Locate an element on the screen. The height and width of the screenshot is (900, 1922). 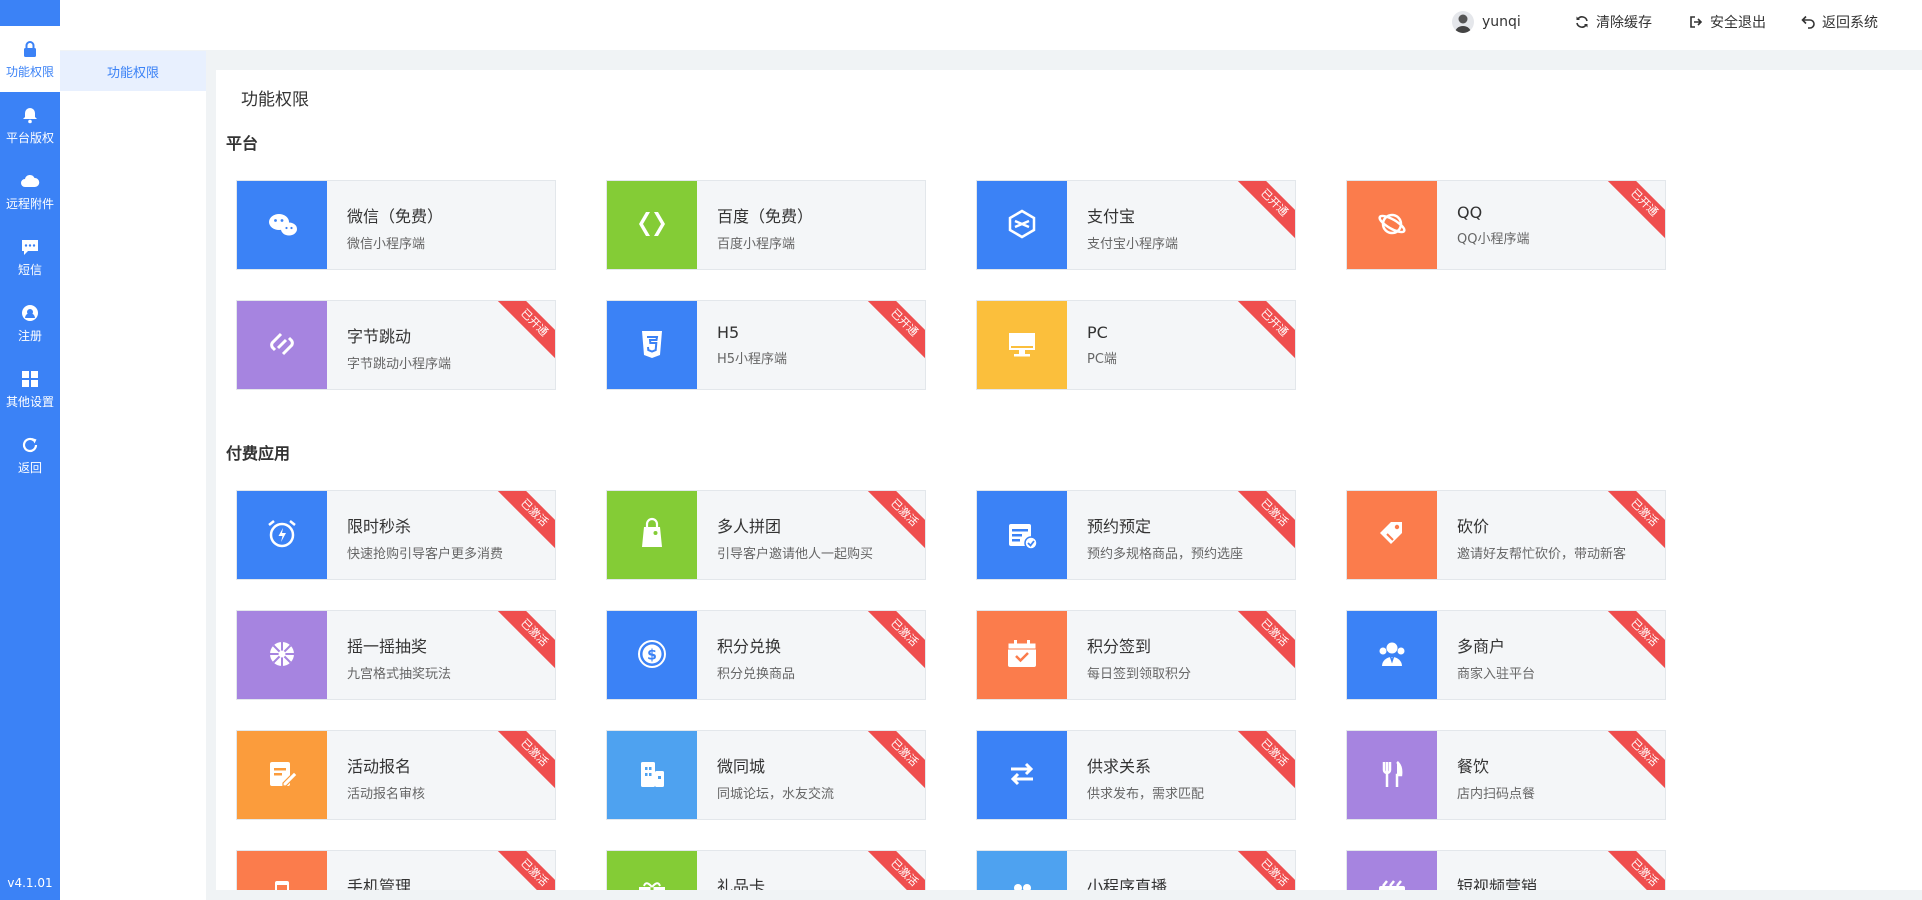
card-texts: 餐饮 店内扫码点餐 is located at coordinates (1556, 777).